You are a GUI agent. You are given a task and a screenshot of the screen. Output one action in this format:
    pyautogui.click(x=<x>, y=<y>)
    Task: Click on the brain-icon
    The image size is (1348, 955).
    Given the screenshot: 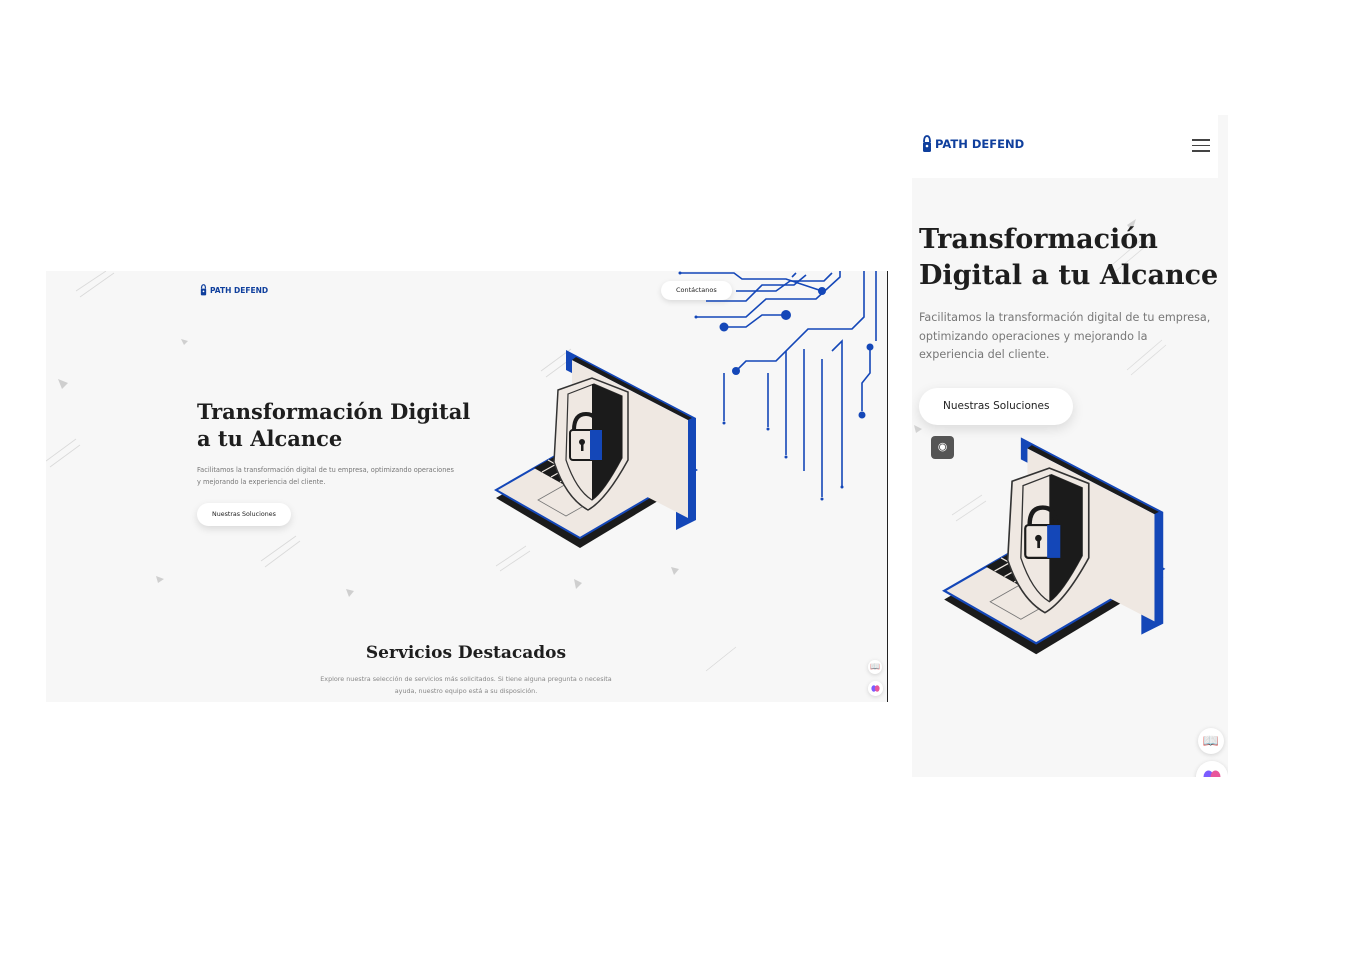 What is the action you would take?
    pyautogui.click(x=875, y=688)
    